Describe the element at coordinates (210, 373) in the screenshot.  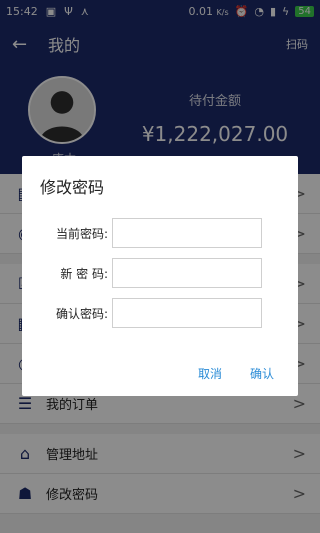
I see `cancel-button: 取消` at that location.